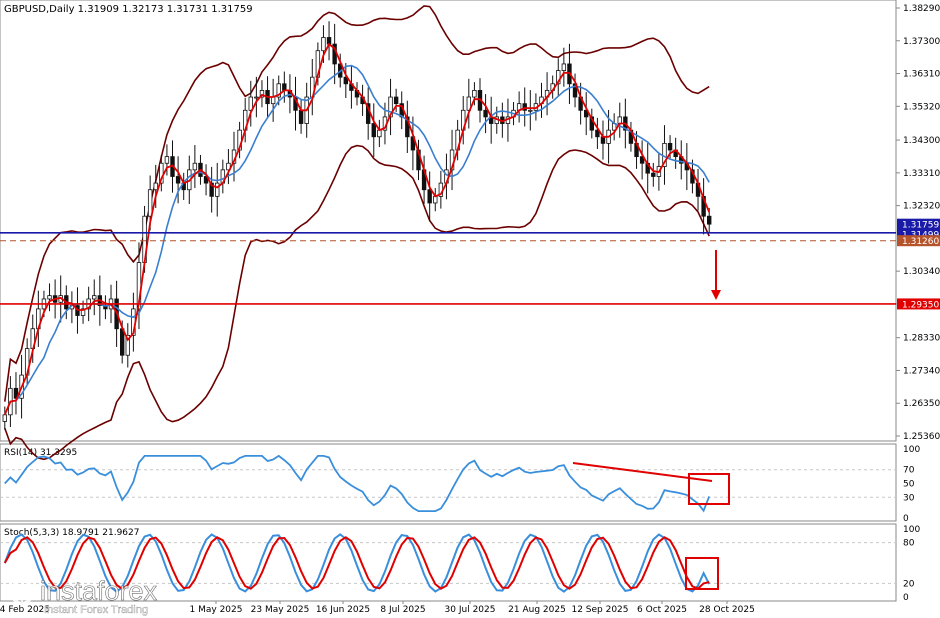 This screenshot has width=940, height=618. What do you see at coordinates (906, 598) in the screenshot?
I see `stoch-y-tick: 0` at bounding box center [906, 598].